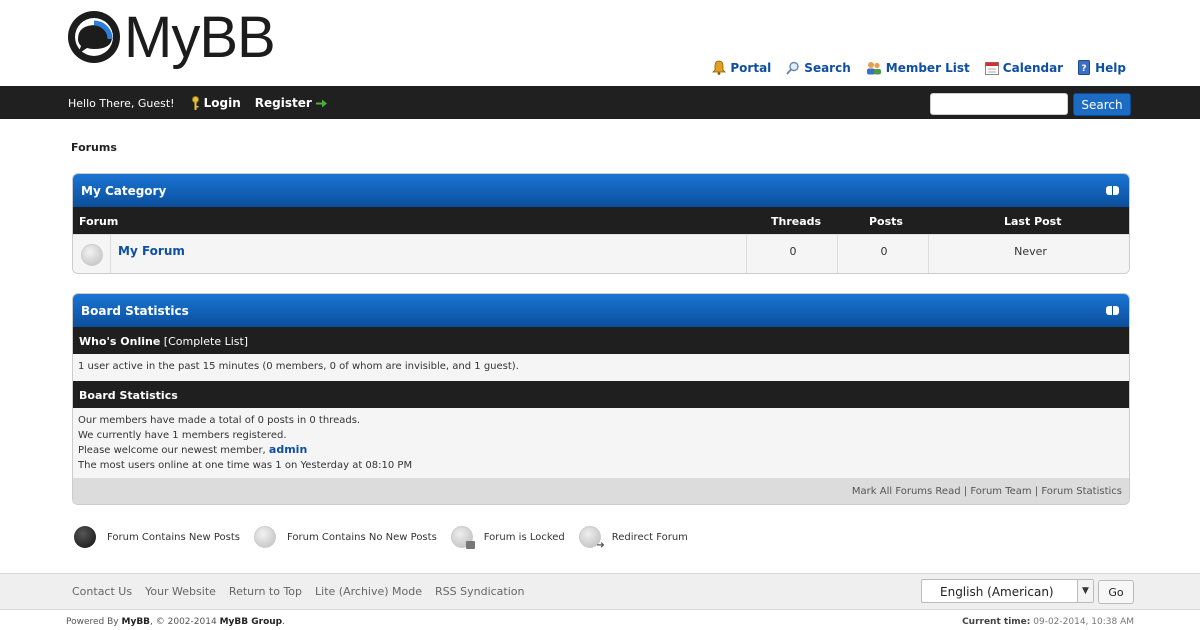 The width and height of the screenshot is (1200, 630). What do you see at coordinates (649, 537) in the screenshot?
I see `legend-redirect: Redirect Forum` at bounding box center [649, 537].